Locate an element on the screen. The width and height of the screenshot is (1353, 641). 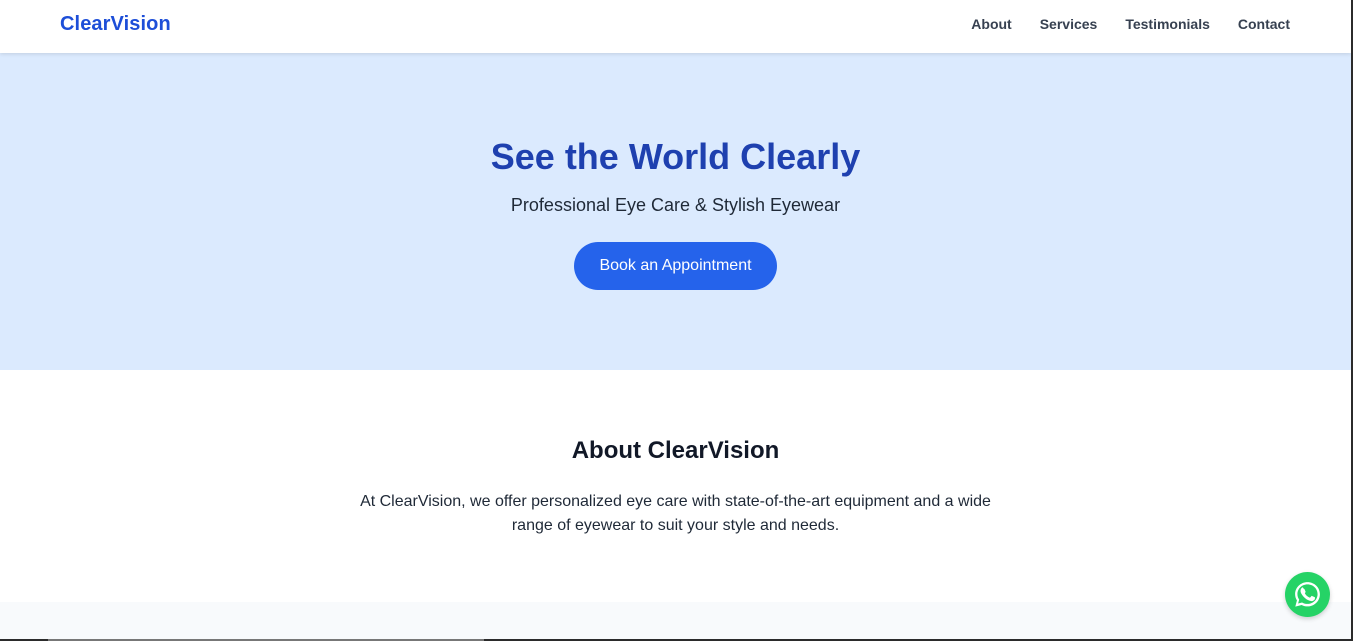
about-title: About ClearVision is located at coordinates (675, 450).